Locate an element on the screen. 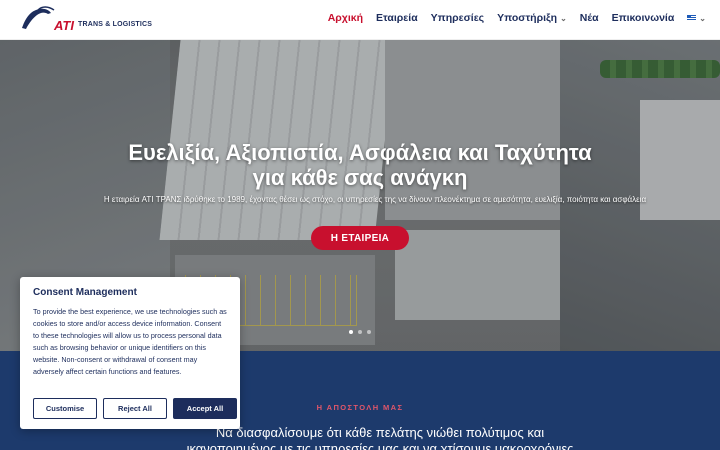 The height and width of the screenshot is (450, 720). nav-contact: Επικοινωνία is located at coordinates (643, 18).